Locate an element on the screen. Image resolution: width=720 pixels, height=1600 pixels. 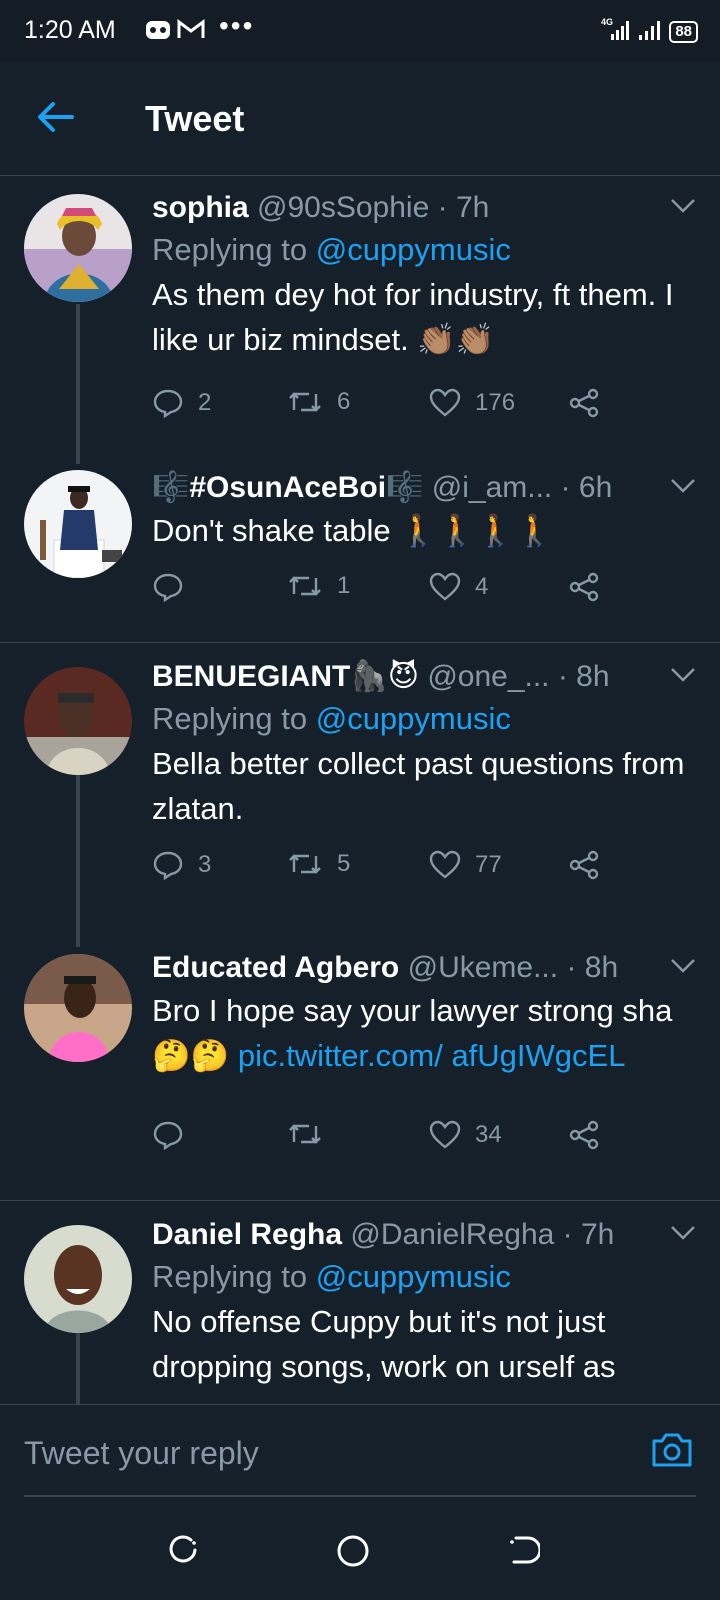
home-icon is located at coordinates (353, 1553).